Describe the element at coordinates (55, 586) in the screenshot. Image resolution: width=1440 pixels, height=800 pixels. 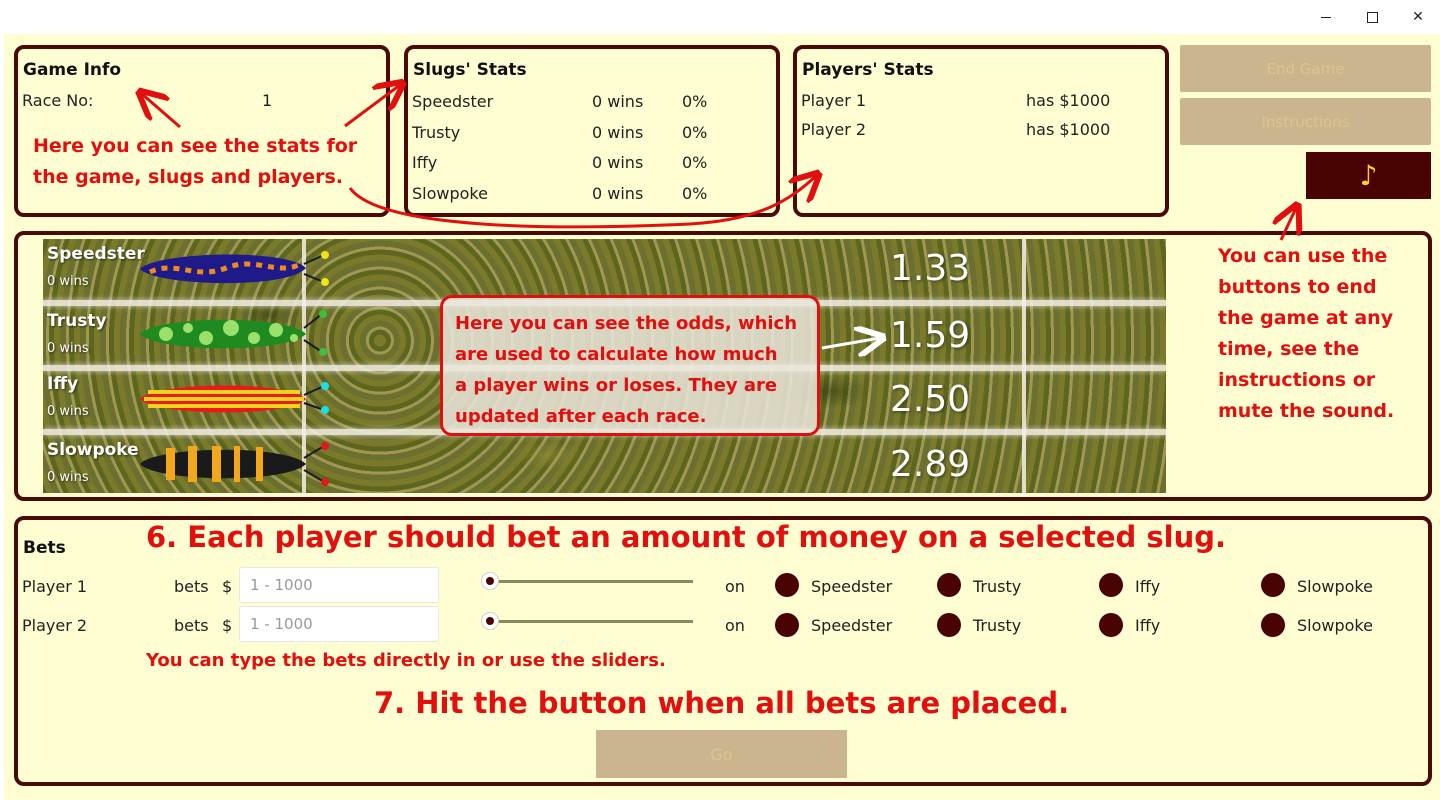
I see `bet-player-name: Player 1` at that location.